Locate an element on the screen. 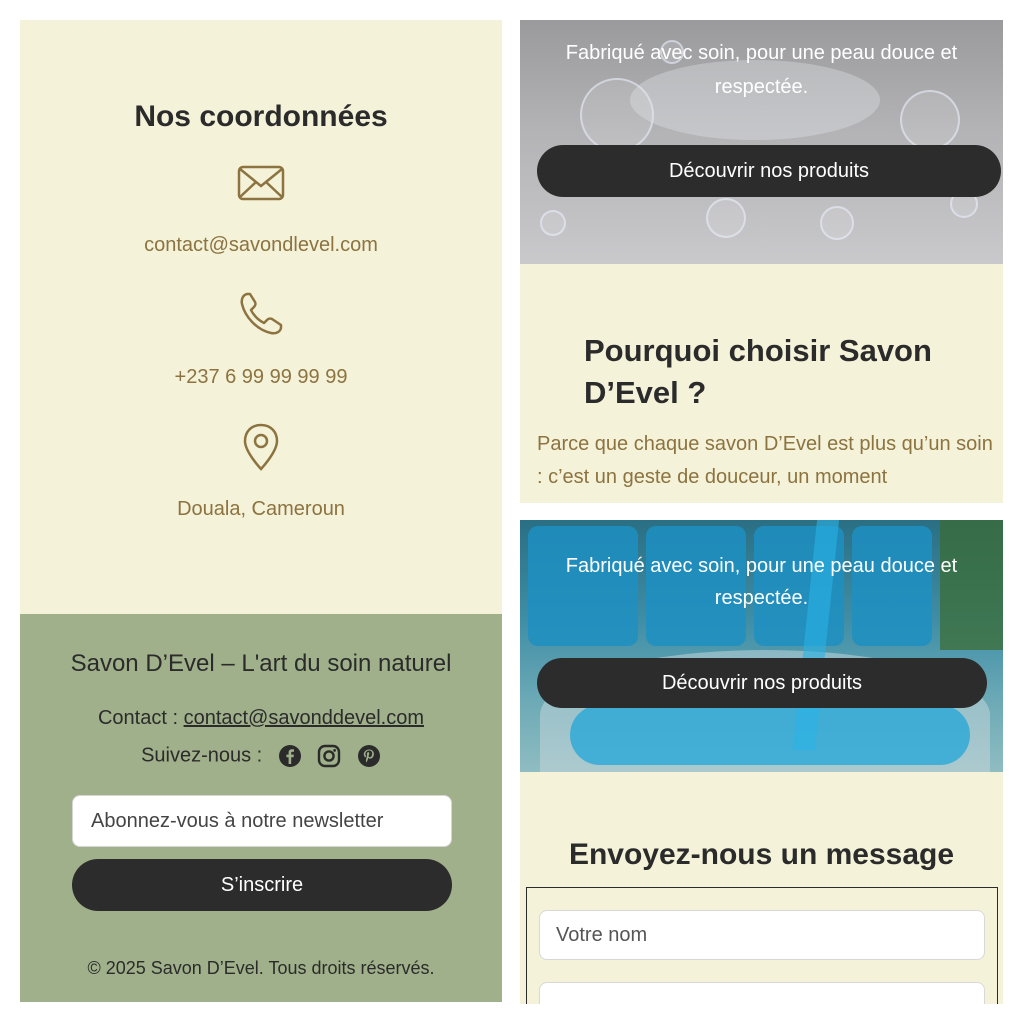 This screenshot has width=1024, height=1024. footer-contact-line: Contact : contact@savonddevel.com is located at coordinates (261, 718).